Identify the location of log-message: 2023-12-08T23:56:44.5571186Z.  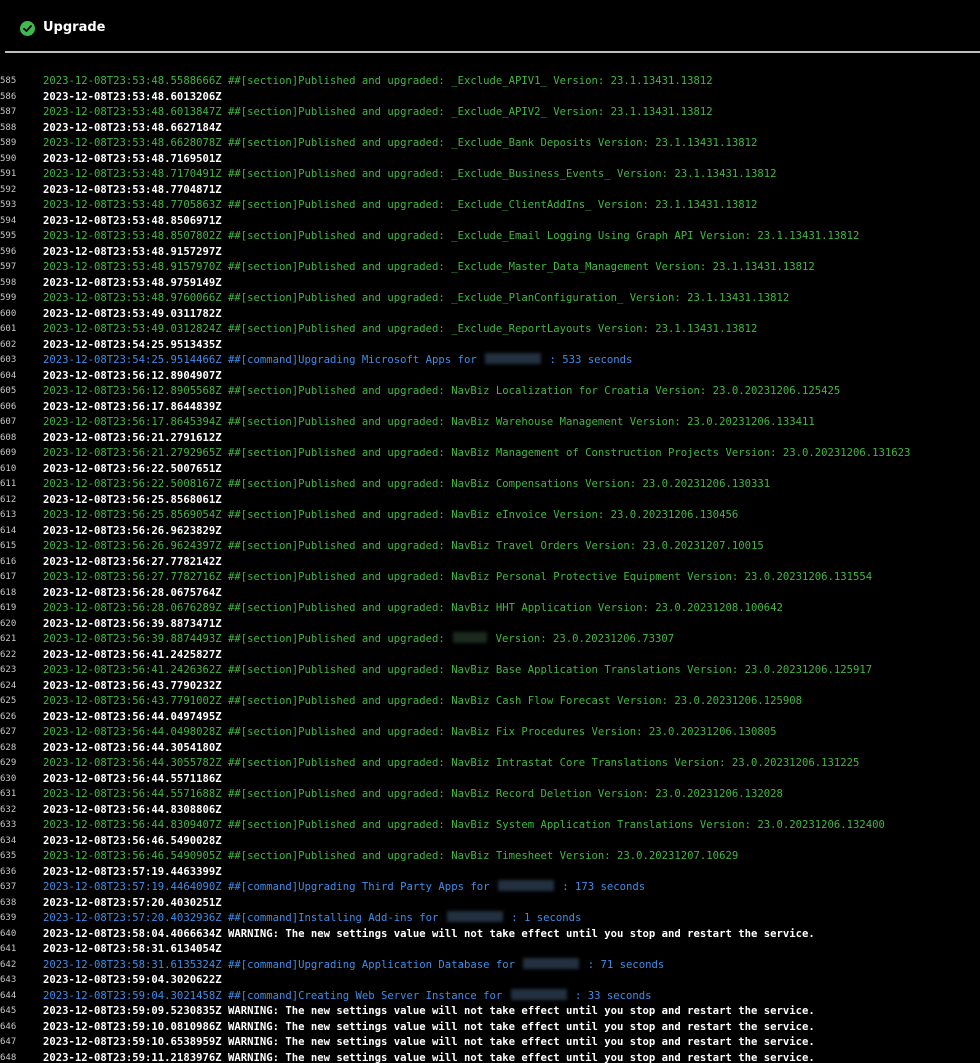
(132, 778).